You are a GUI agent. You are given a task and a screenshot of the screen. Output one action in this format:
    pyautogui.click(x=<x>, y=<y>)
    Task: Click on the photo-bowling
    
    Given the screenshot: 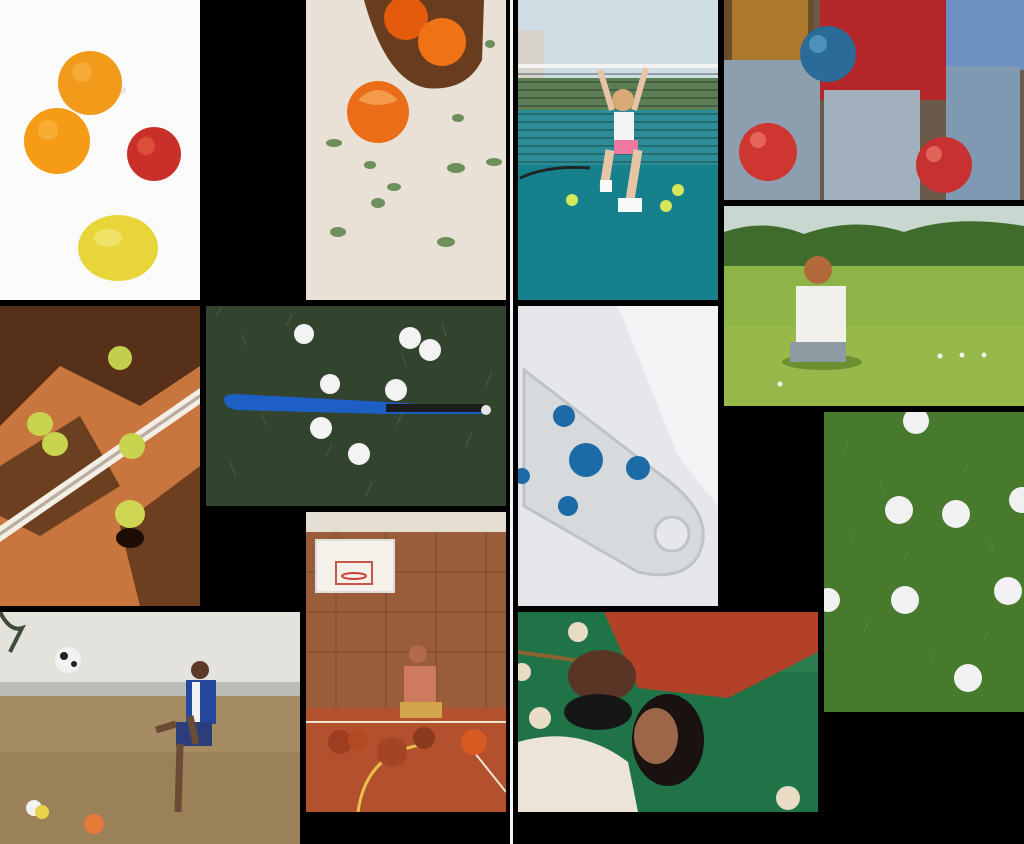 What is the action you would take?
    pyautogui.click(x=874, y=100)
    